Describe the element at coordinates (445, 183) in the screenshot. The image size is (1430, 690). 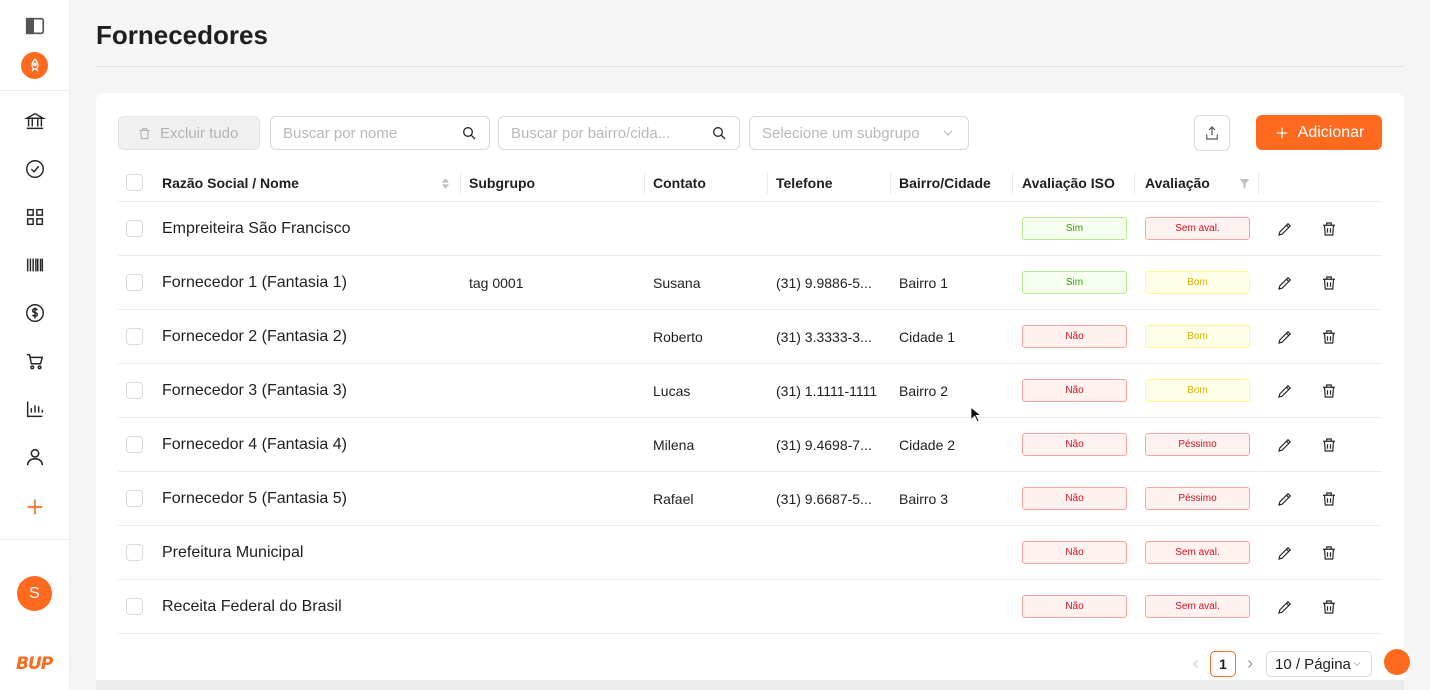
I see `sort-icon` at that location.